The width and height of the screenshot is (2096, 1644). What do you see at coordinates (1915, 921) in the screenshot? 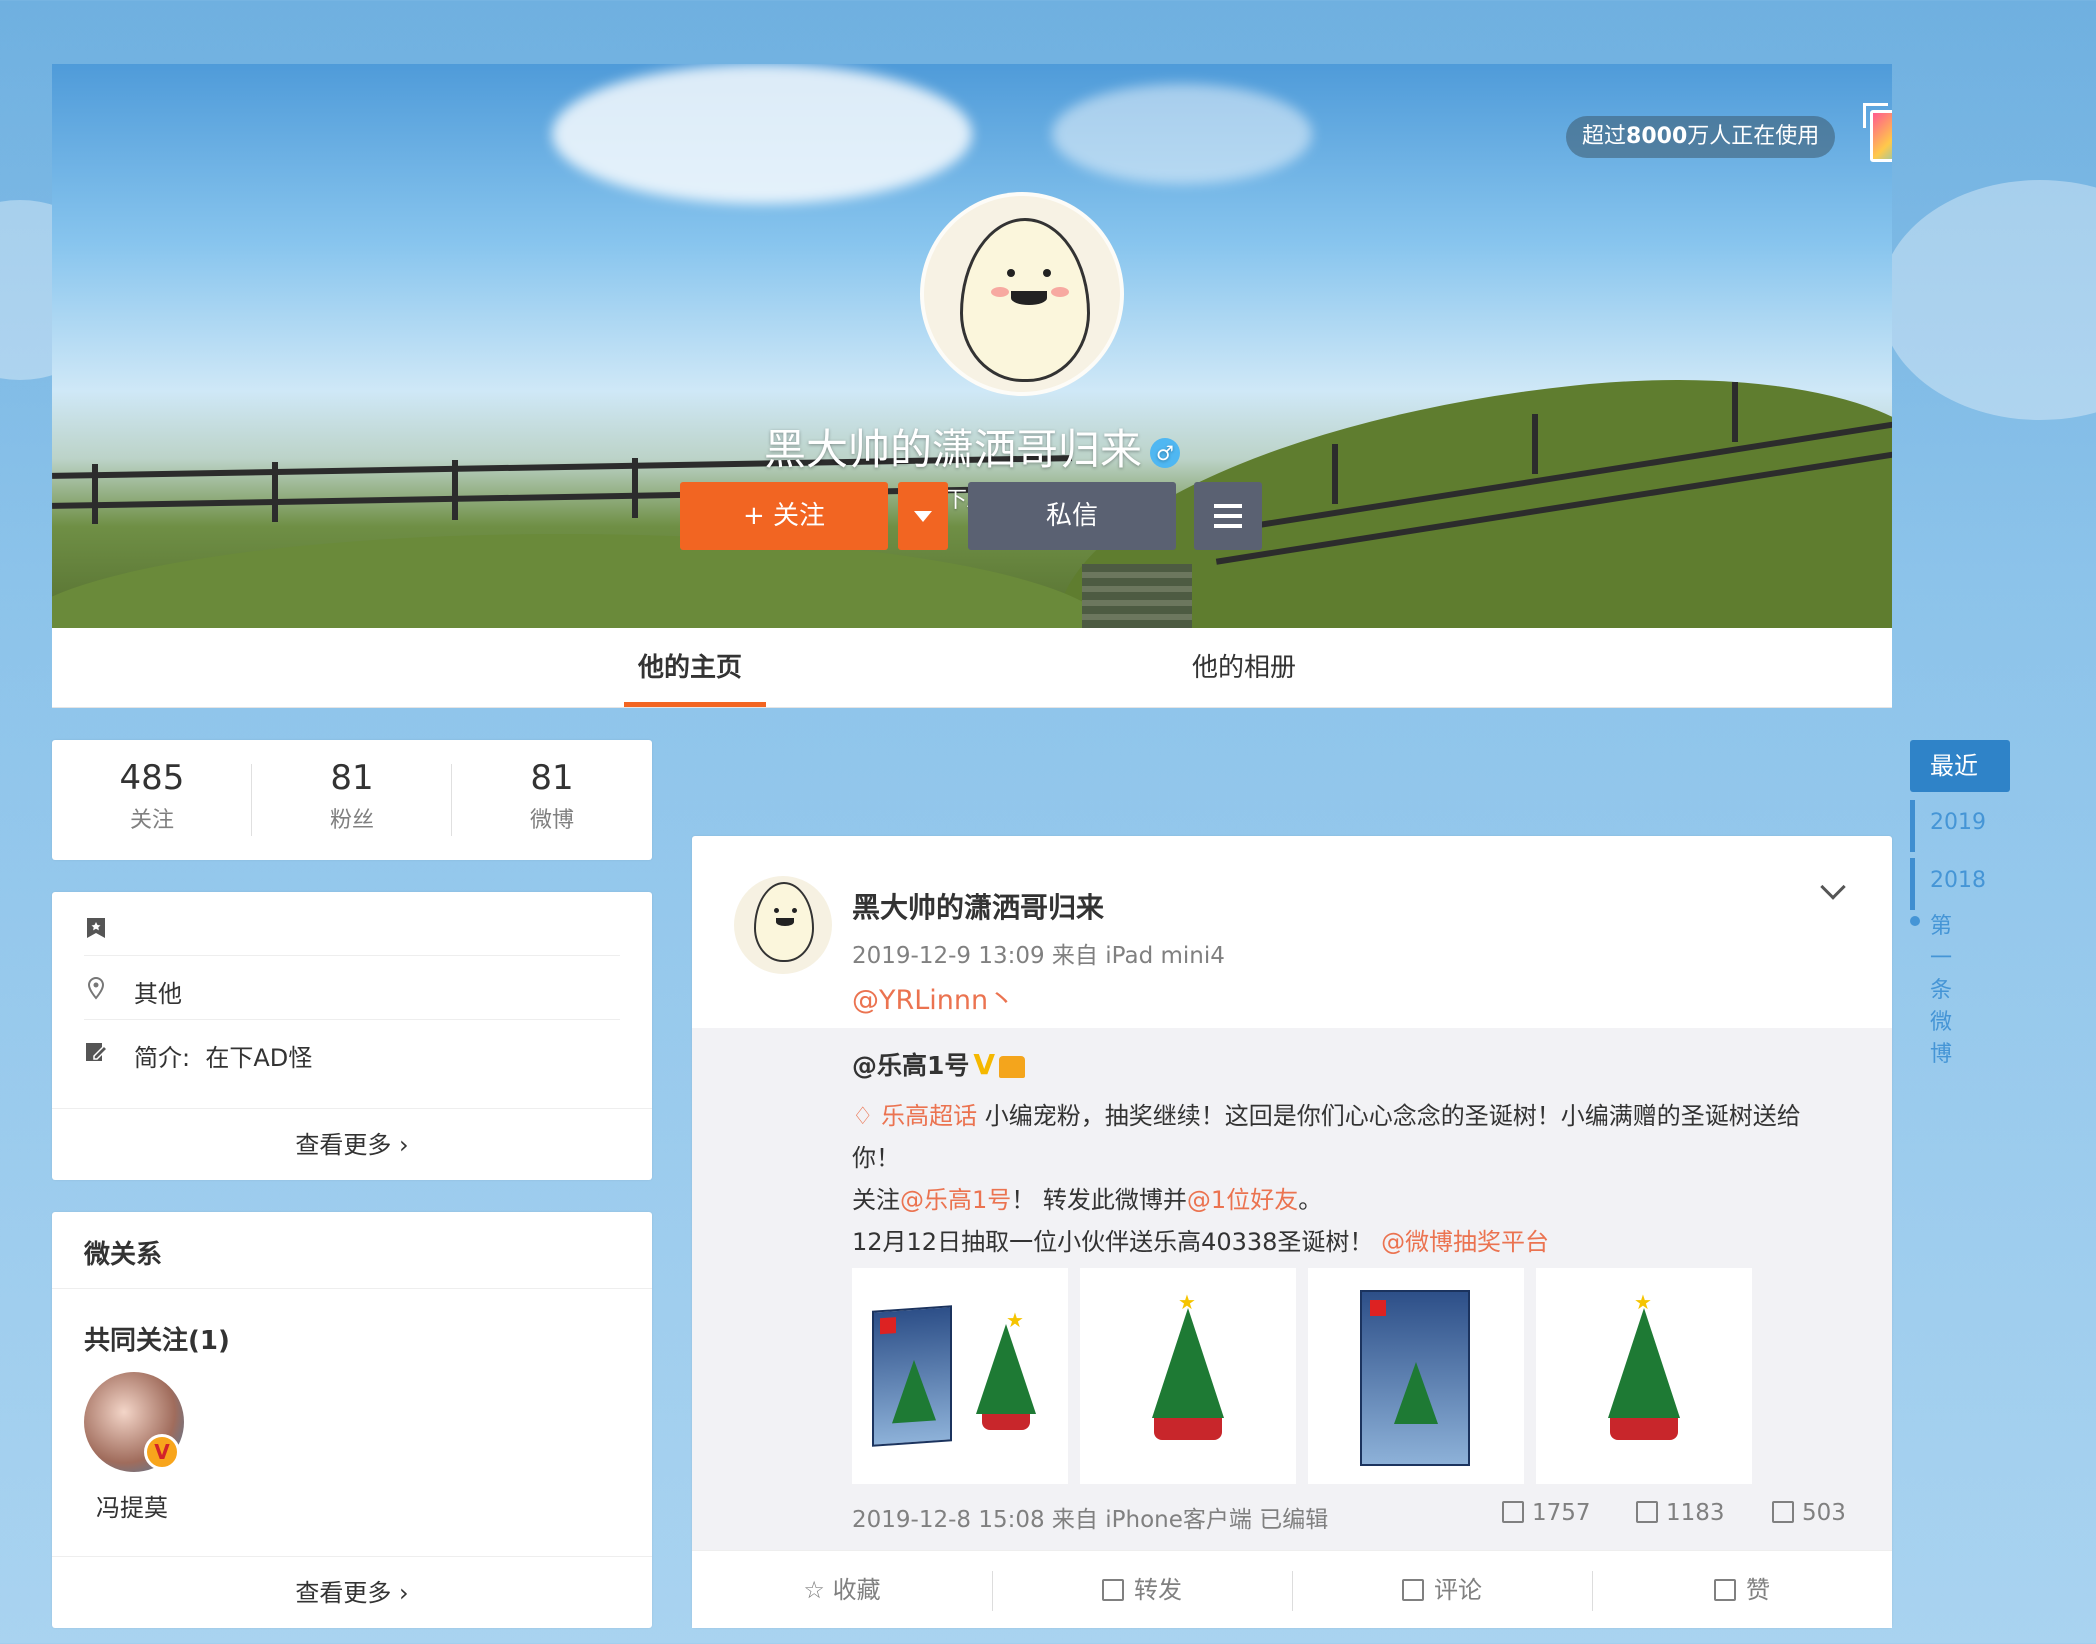
I see `timeline-dot` at bounding box center [1915, 921].